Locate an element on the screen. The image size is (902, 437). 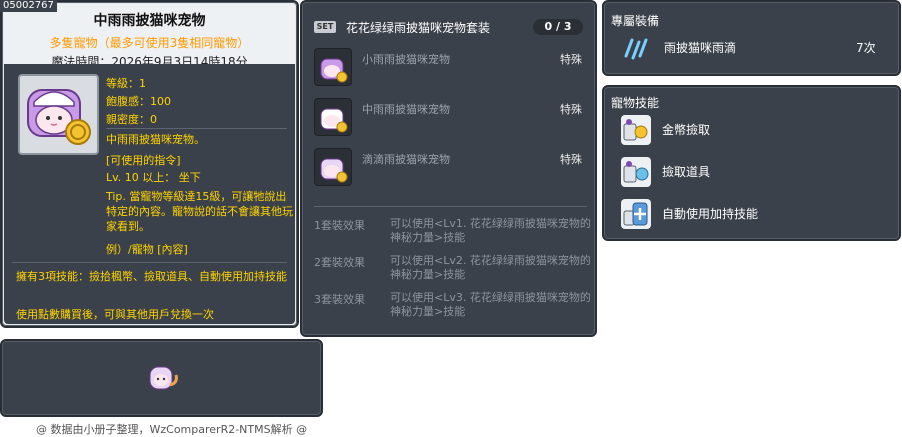
item-image-frame is located at coordinates (58, 114).